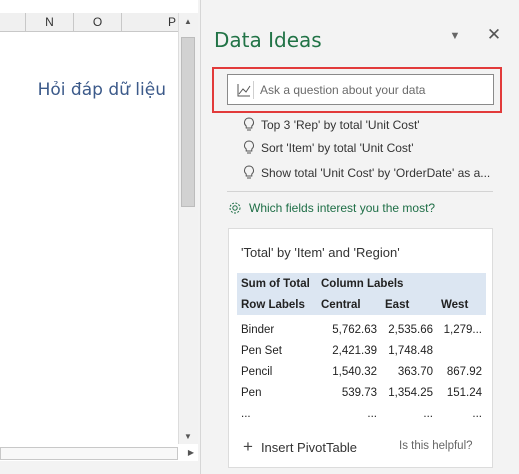  Describe the element at coordinates (464, 371) in the screenshot. I see `table-cell: 867.92` at that location.